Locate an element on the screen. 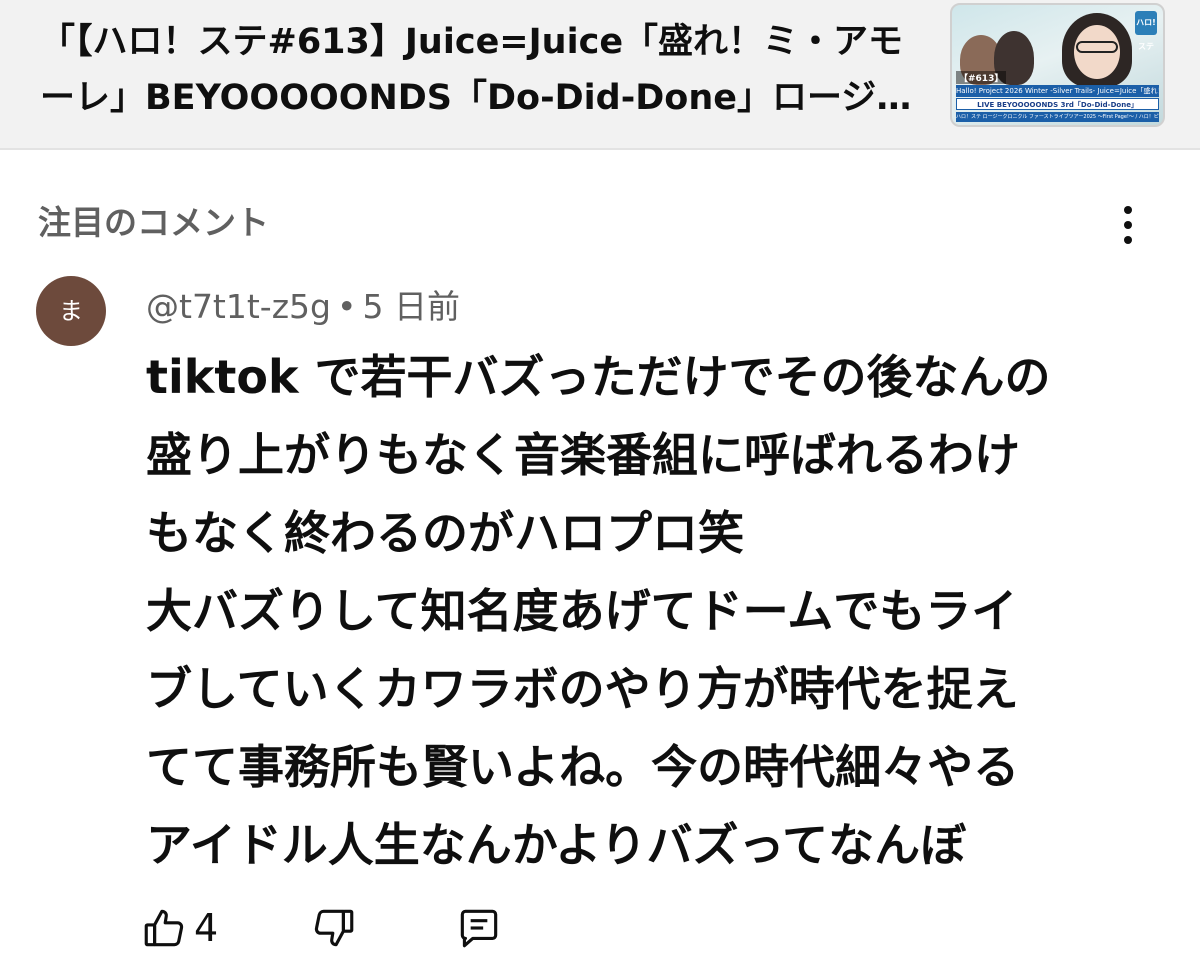 The width and height of the screenshot is (1200, 975). comment-line: 盛り上がりもなく音楽番組に呼ばれるわけ is located at coordinates (583, 455).